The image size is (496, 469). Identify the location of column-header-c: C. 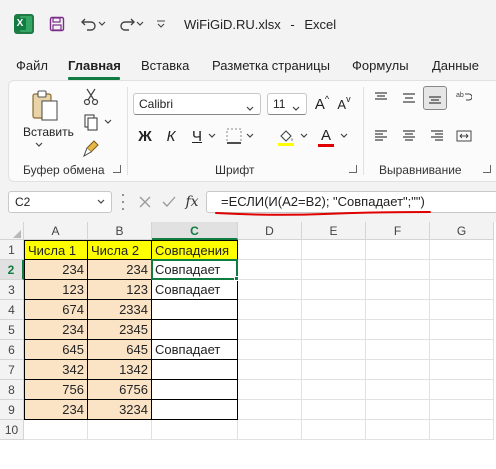
(195, 231).